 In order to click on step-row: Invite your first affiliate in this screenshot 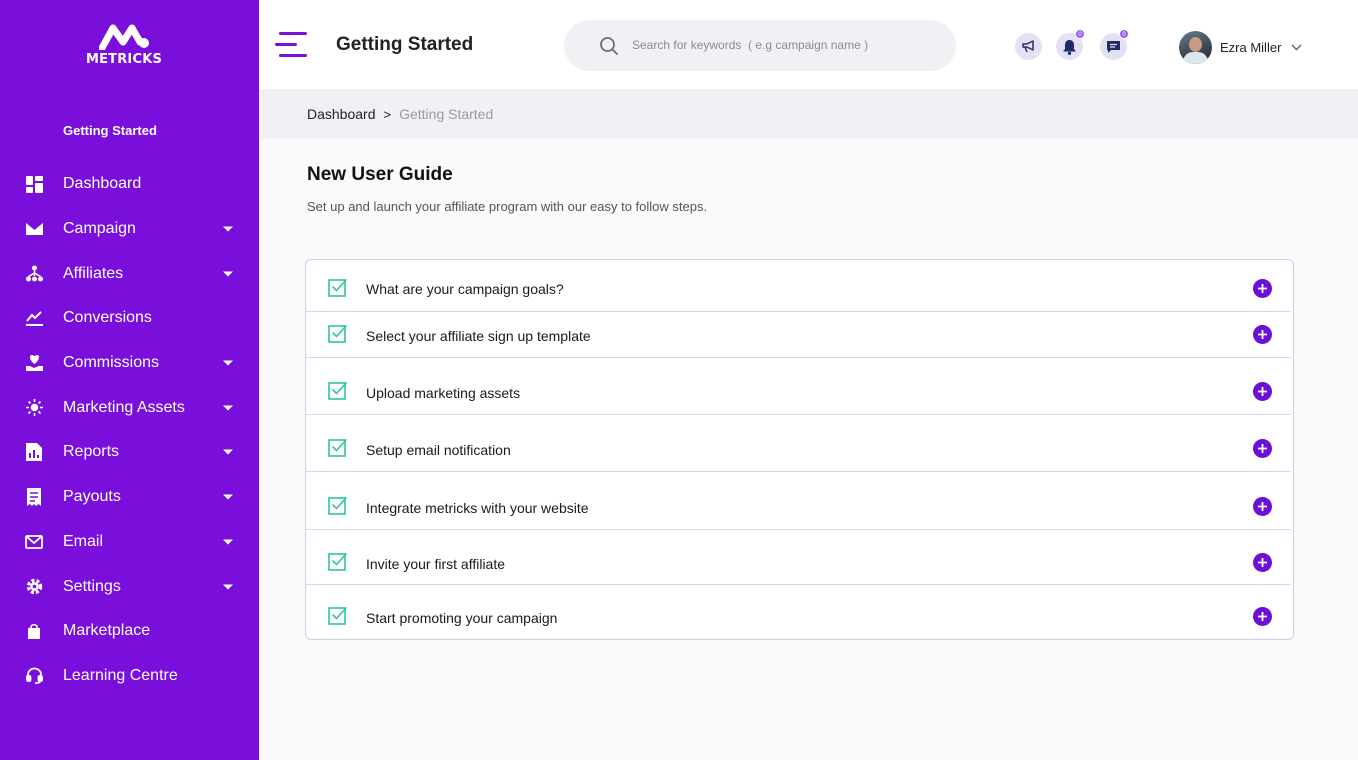, I will do `click(798, 557)`.